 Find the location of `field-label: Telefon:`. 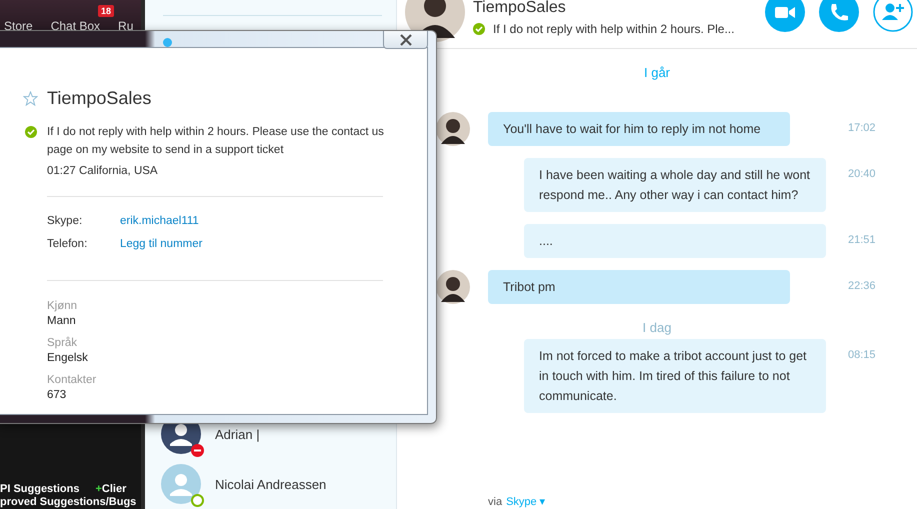

field-label: Telefon: is located at coordinates (67, 245).